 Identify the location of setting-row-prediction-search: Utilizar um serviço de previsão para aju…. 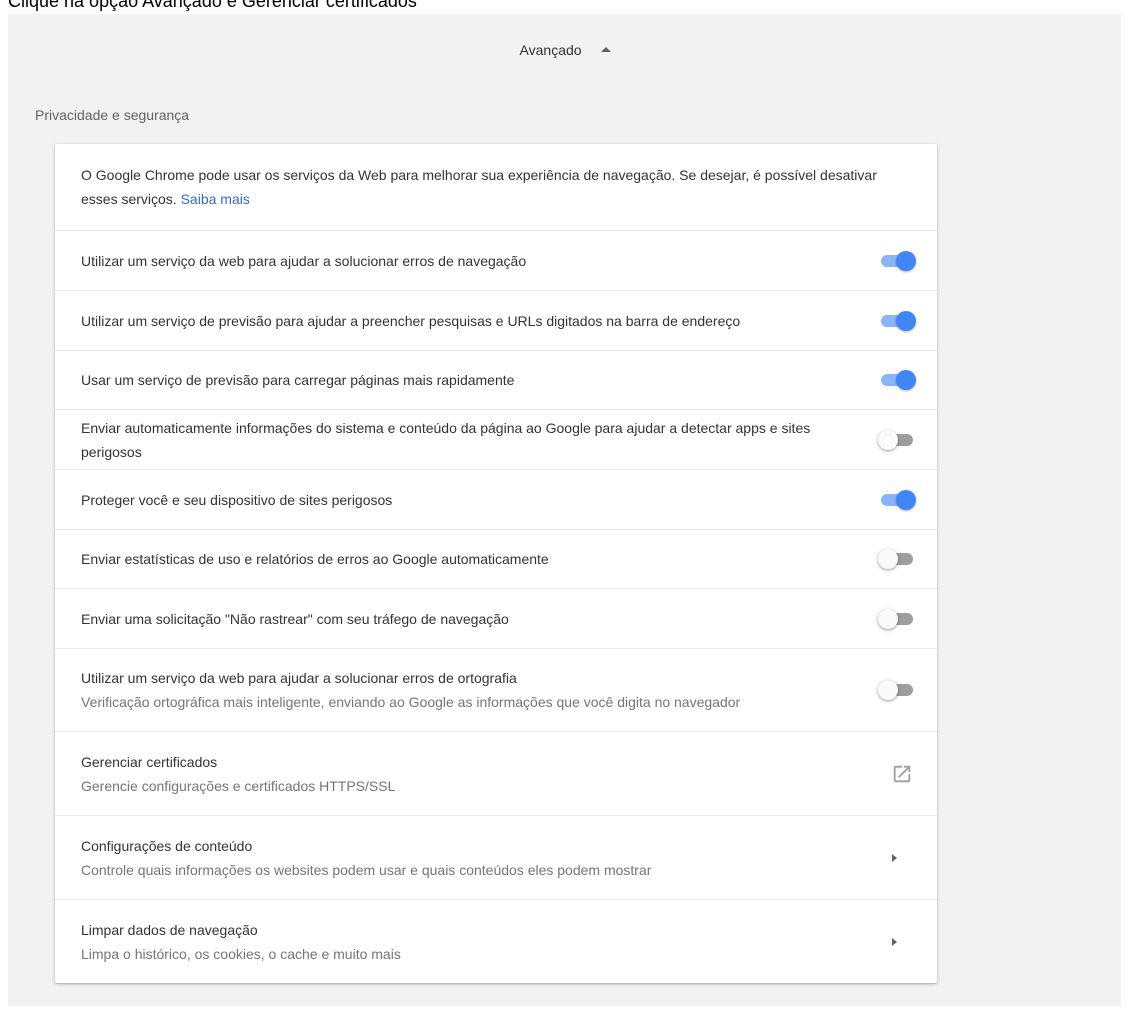
(496, 320).